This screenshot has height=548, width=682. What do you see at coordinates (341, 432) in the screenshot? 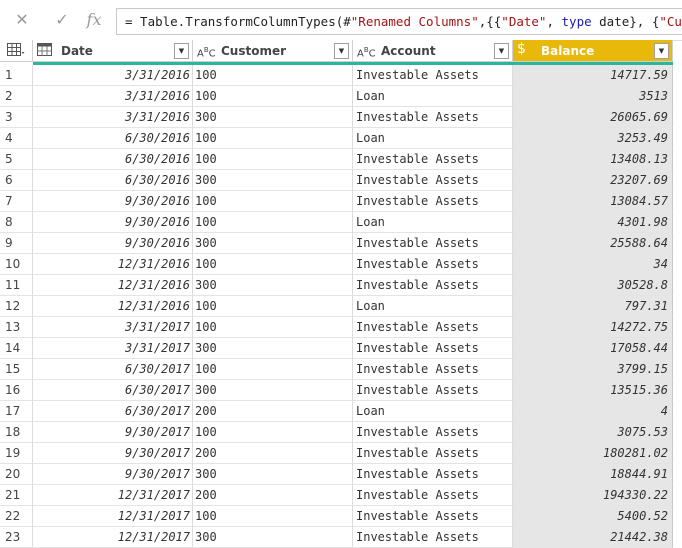
I see `table-row: 18 9/30/2017 100 Investable Assets 3075.53` at bounding box center [341, 432].